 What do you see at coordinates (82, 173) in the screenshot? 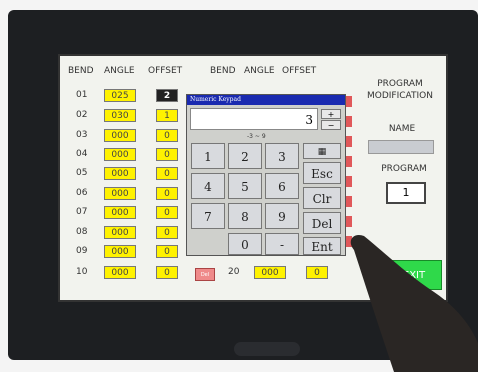
I see `bend-number: 05` at bounding box center [82, 173].